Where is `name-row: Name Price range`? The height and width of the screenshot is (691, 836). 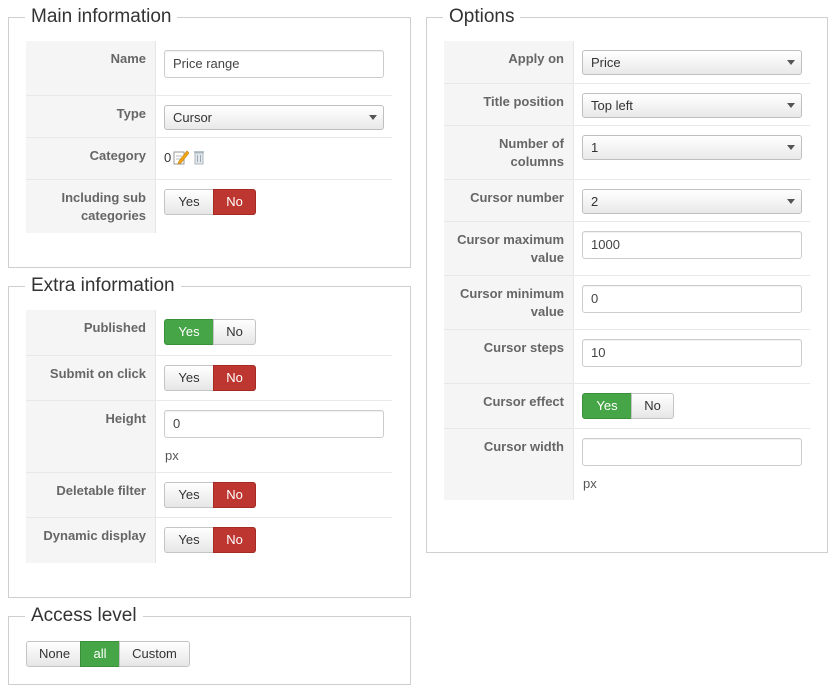
name-row: Name Price range is located at coordinates (209, 68).